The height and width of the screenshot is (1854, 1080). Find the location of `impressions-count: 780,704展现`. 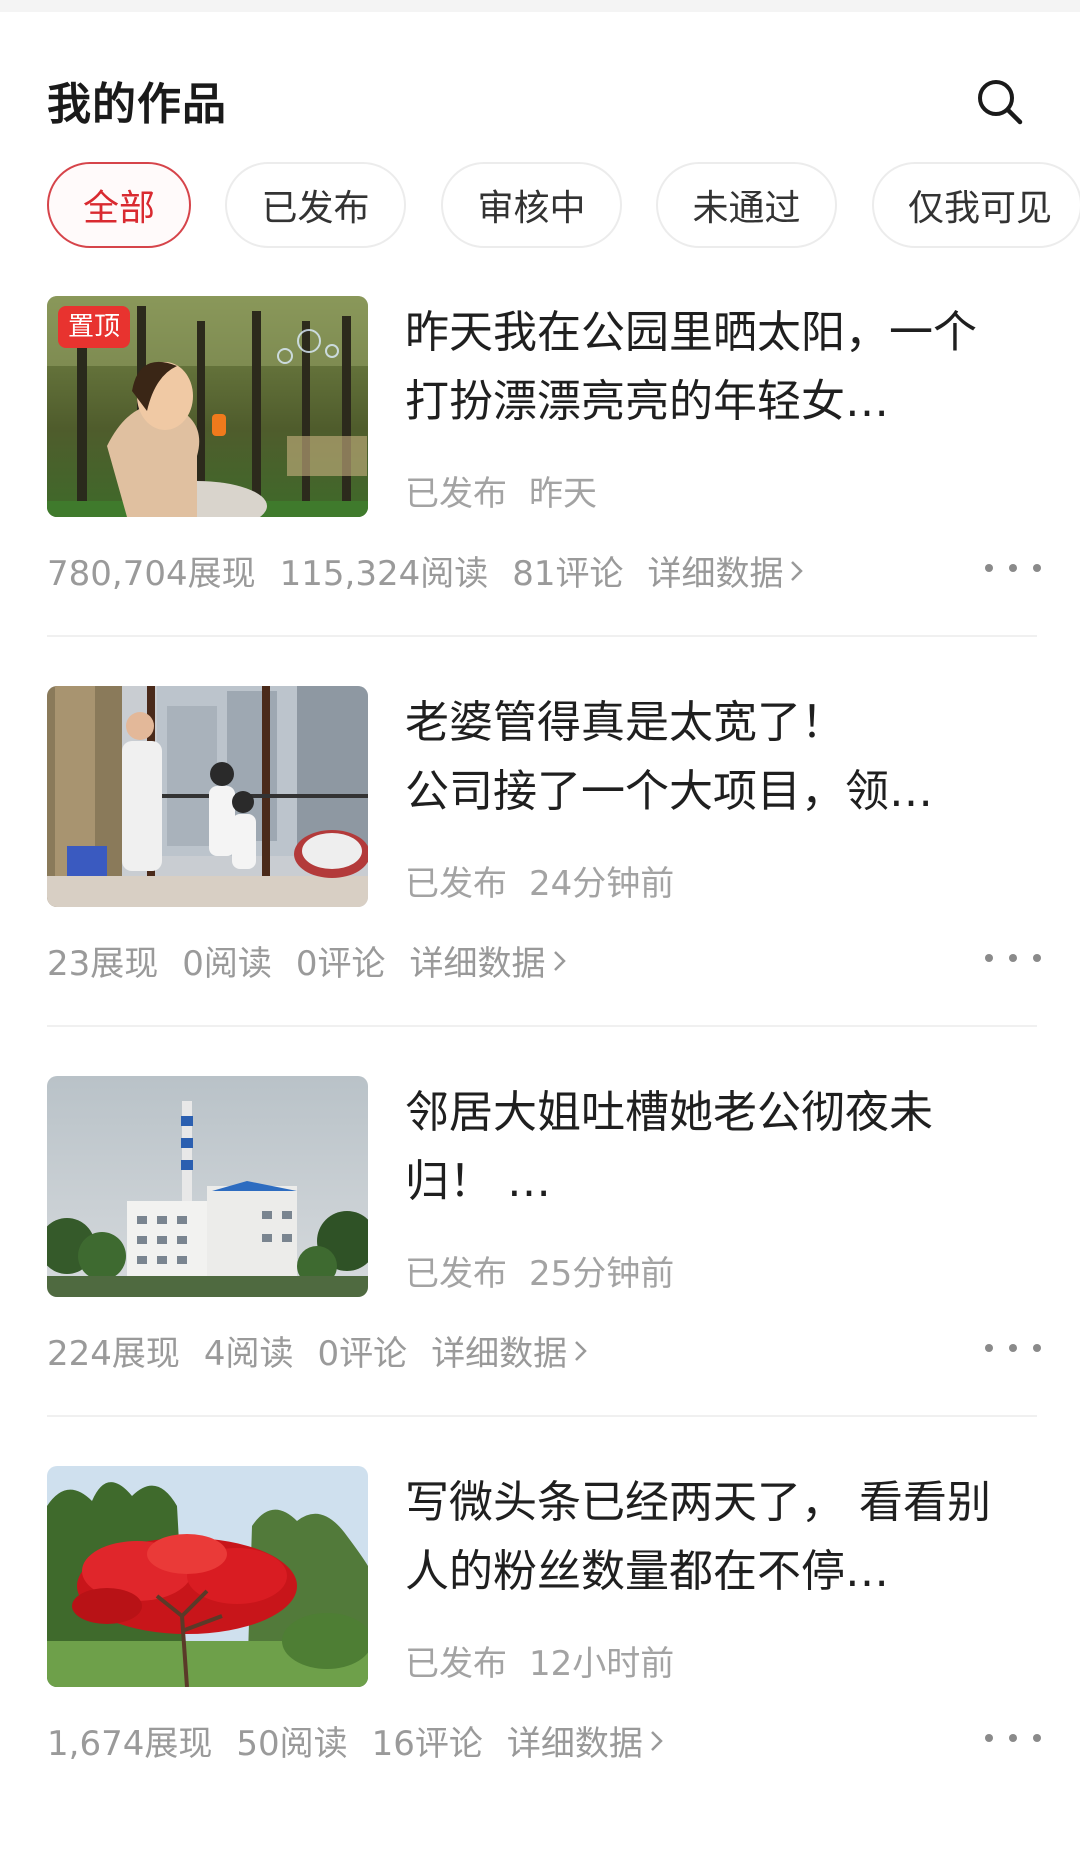

impressions-count: 780,704展现 is located at coordinates (151, 574).